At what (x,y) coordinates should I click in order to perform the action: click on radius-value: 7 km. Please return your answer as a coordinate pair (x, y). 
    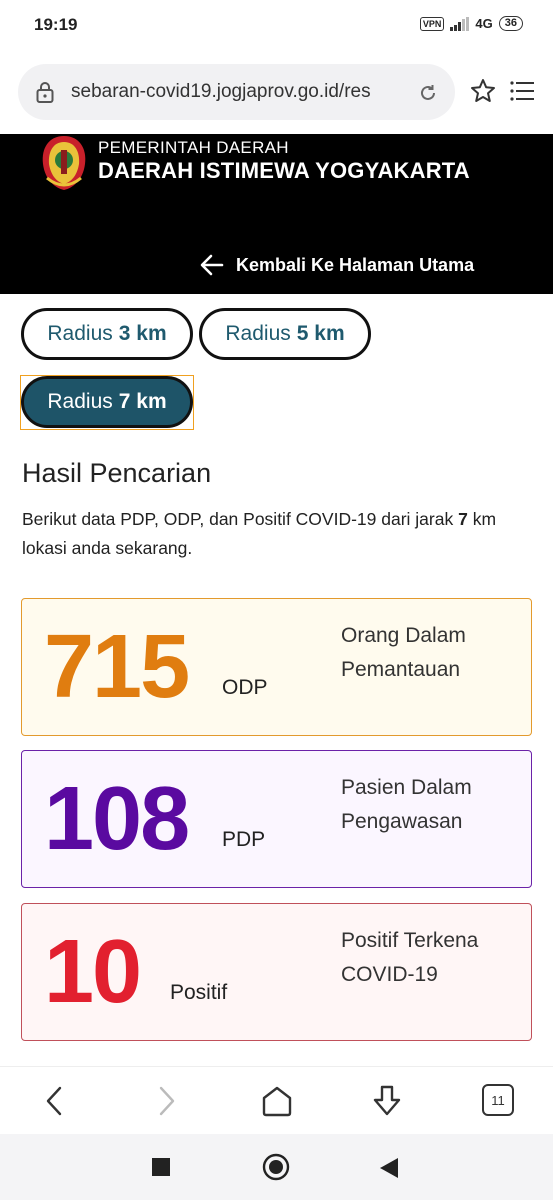
    Looking at the image, I should click on (142, 401).